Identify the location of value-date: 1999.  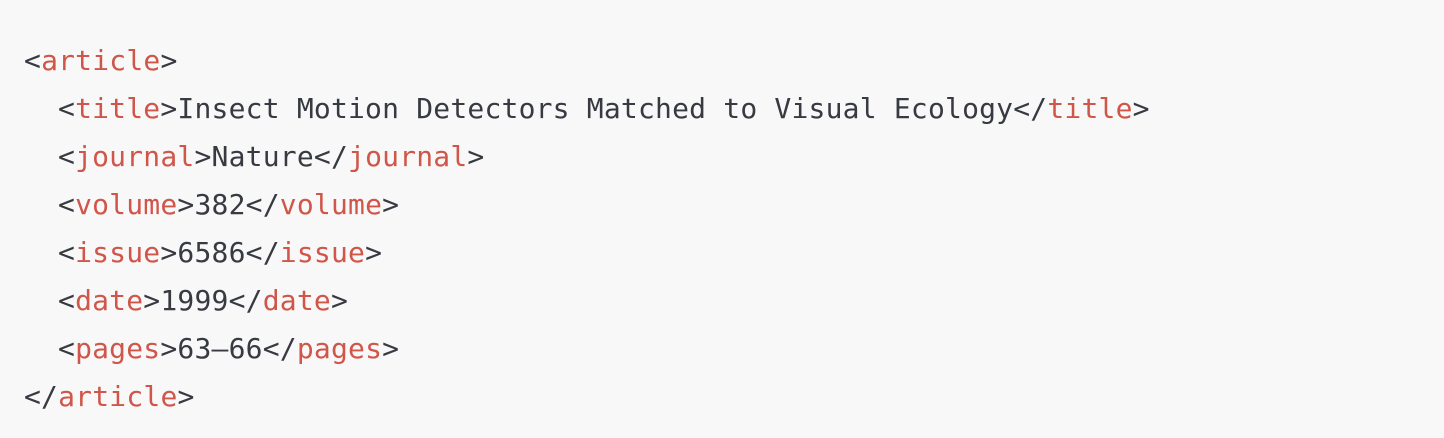
(194, 300).